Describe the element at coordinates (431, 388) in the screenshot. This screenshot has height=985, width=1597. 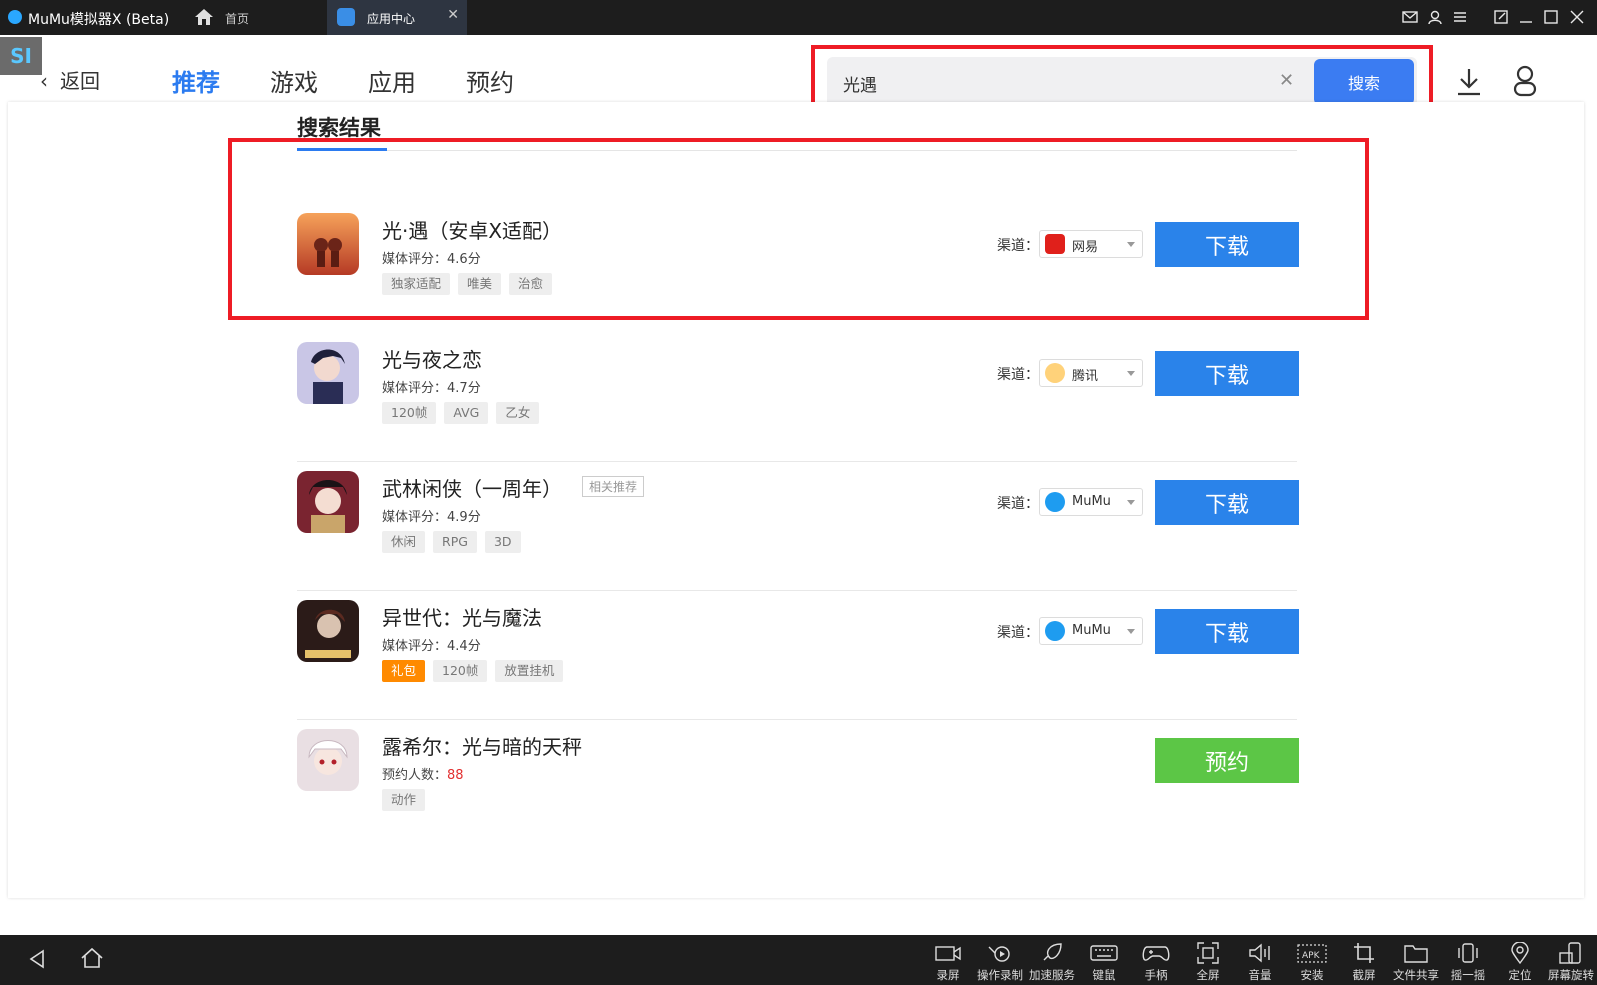
I see `app-rating: 媒体评分：4.7分` at that location.